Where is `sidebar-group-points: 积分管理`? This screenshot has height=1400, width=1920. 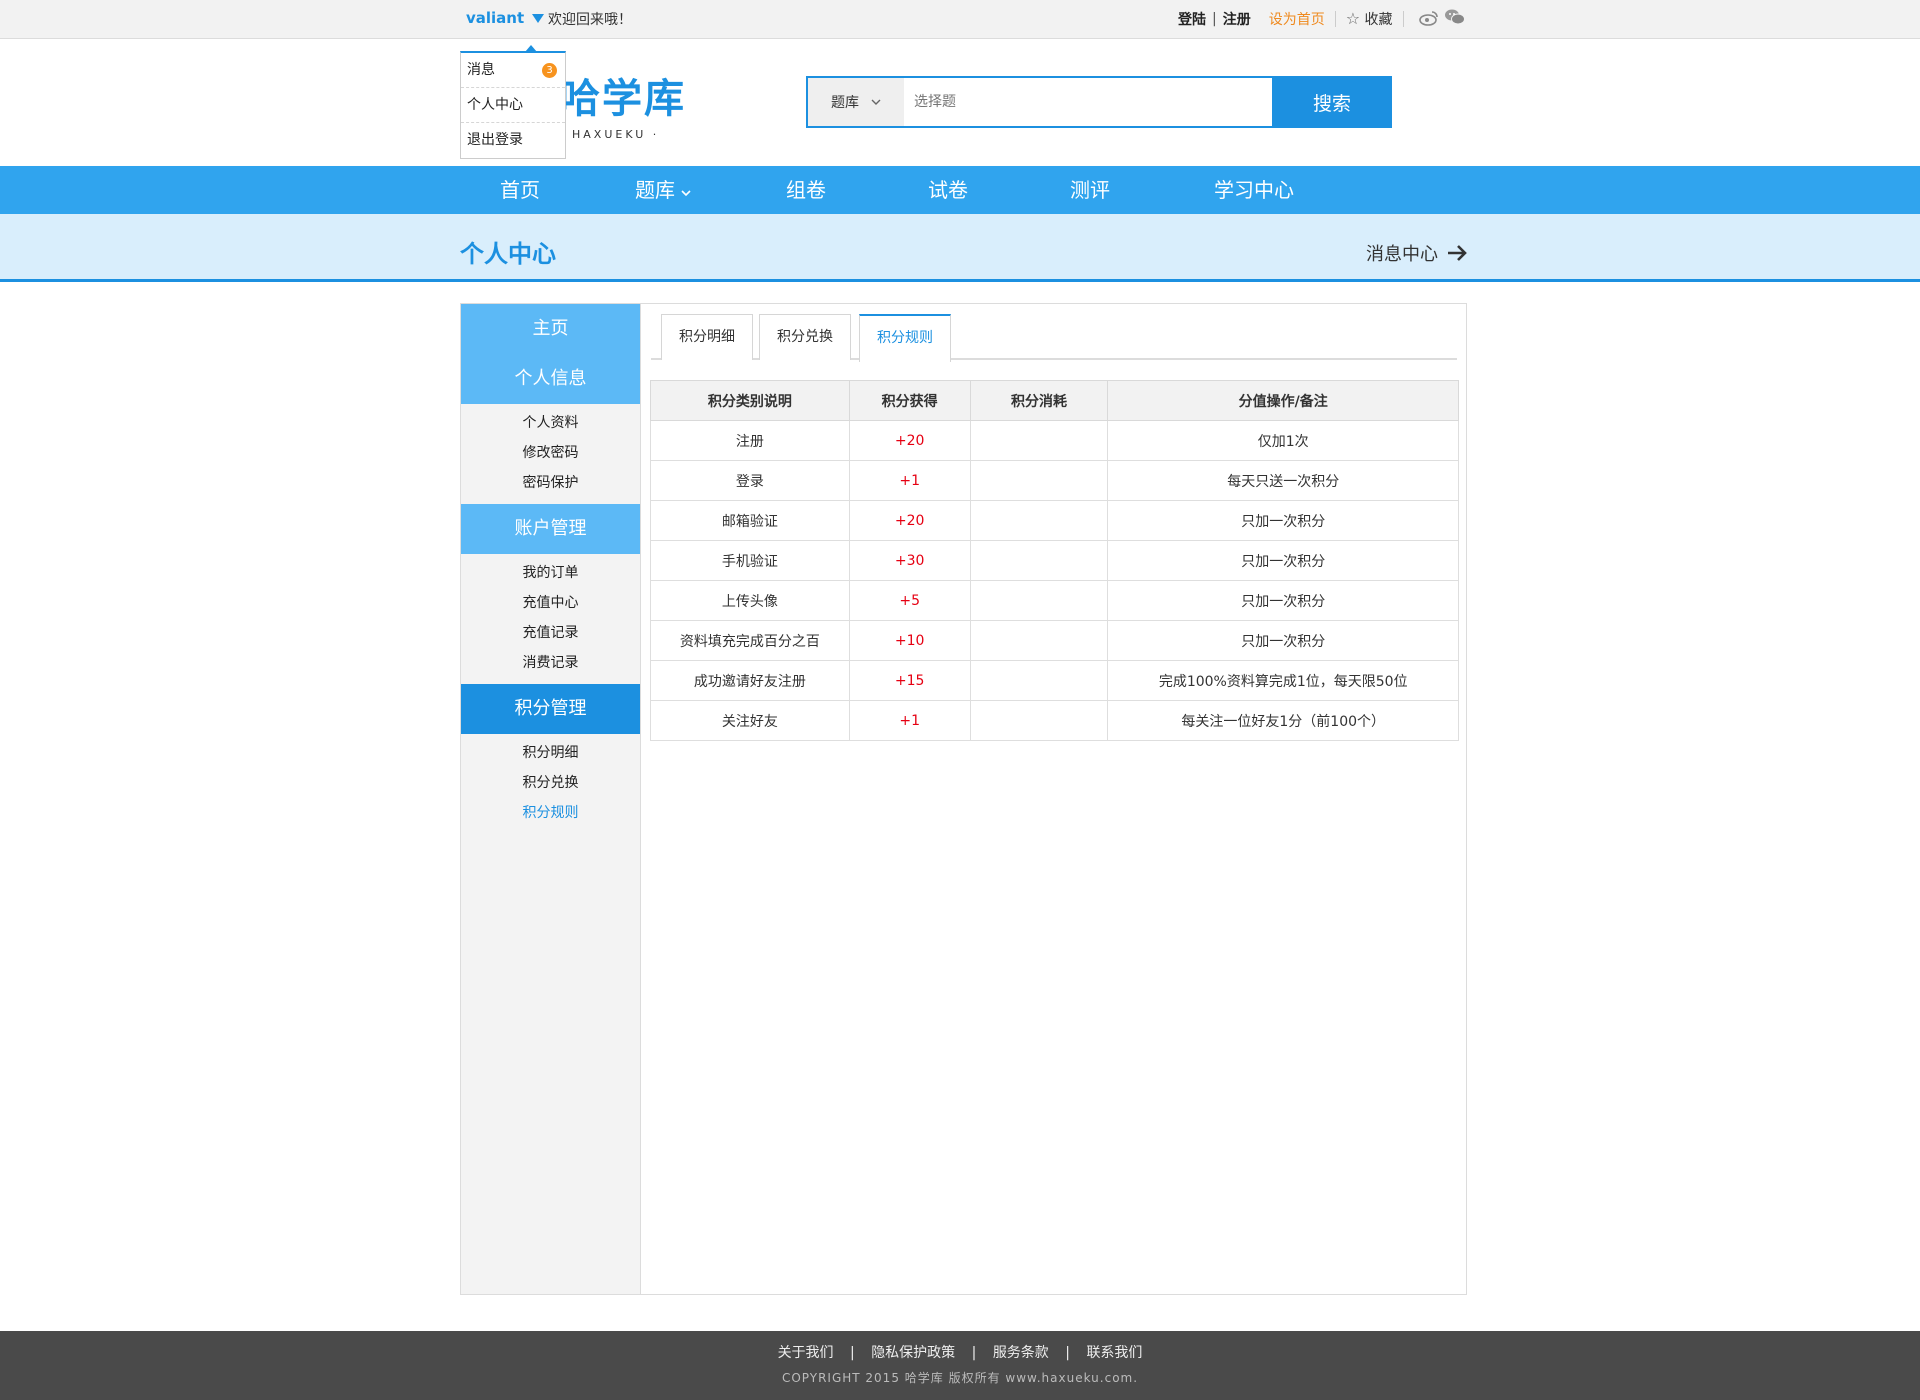 sidebar-group-points: 积分管理 is located at coordinates (550, 709).